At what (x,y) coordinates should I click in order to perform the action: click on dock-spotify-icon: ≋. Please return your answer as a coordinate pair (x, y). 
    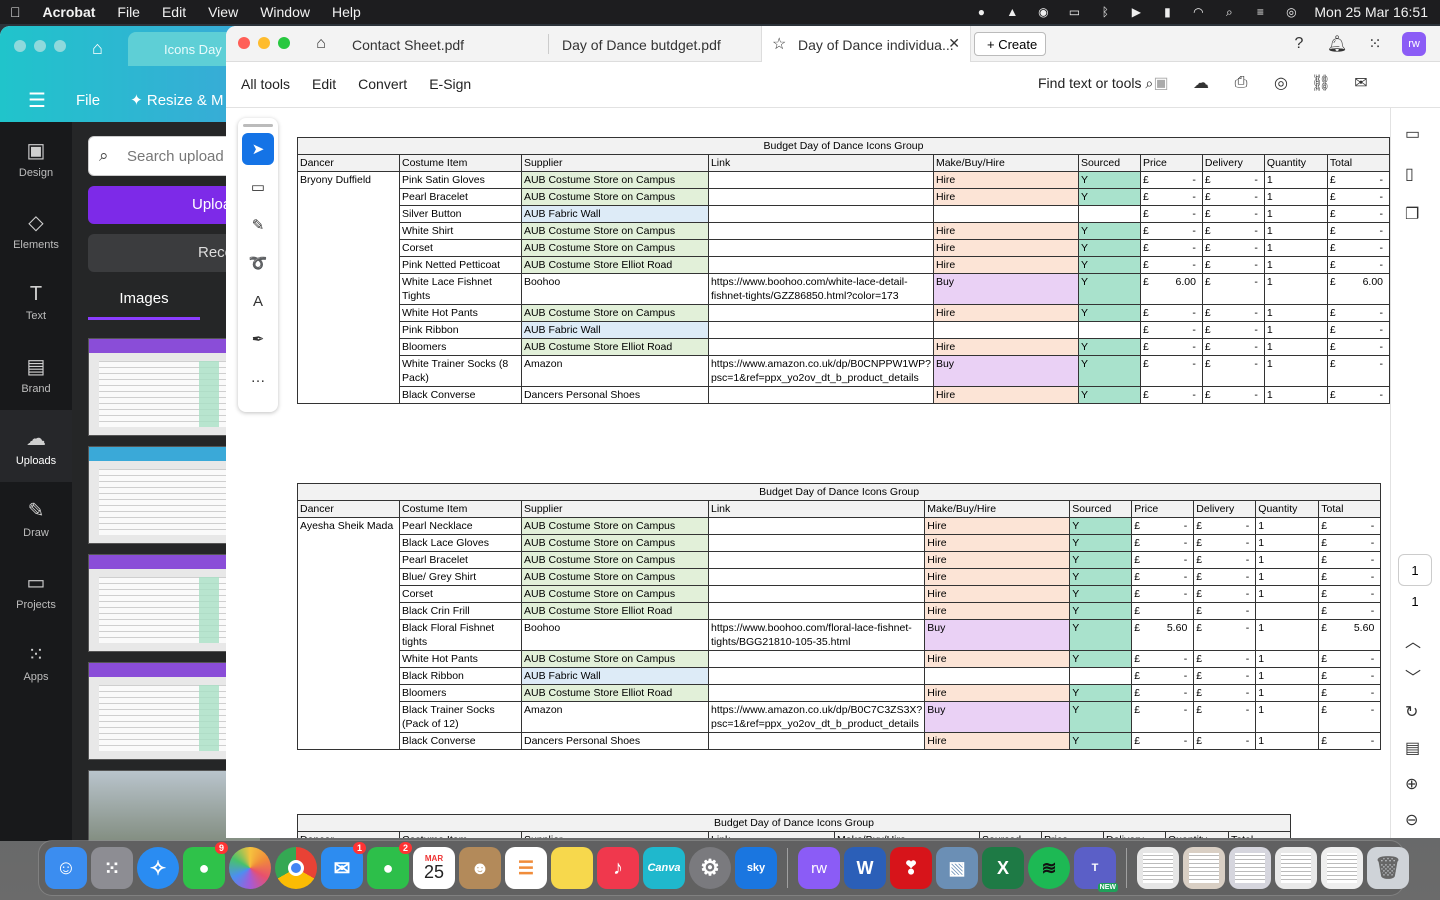
    Looking at the image, I should click on (1049, 868).